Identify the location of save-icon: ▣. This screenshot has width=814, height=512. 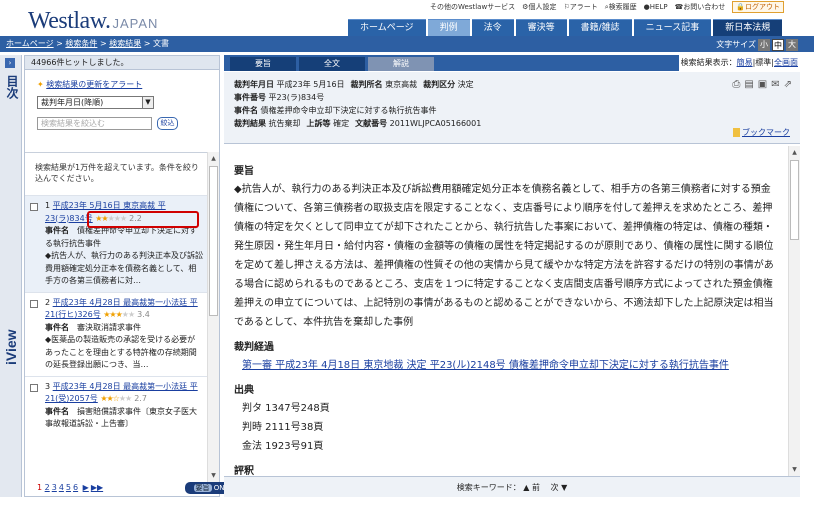
(762, 84).